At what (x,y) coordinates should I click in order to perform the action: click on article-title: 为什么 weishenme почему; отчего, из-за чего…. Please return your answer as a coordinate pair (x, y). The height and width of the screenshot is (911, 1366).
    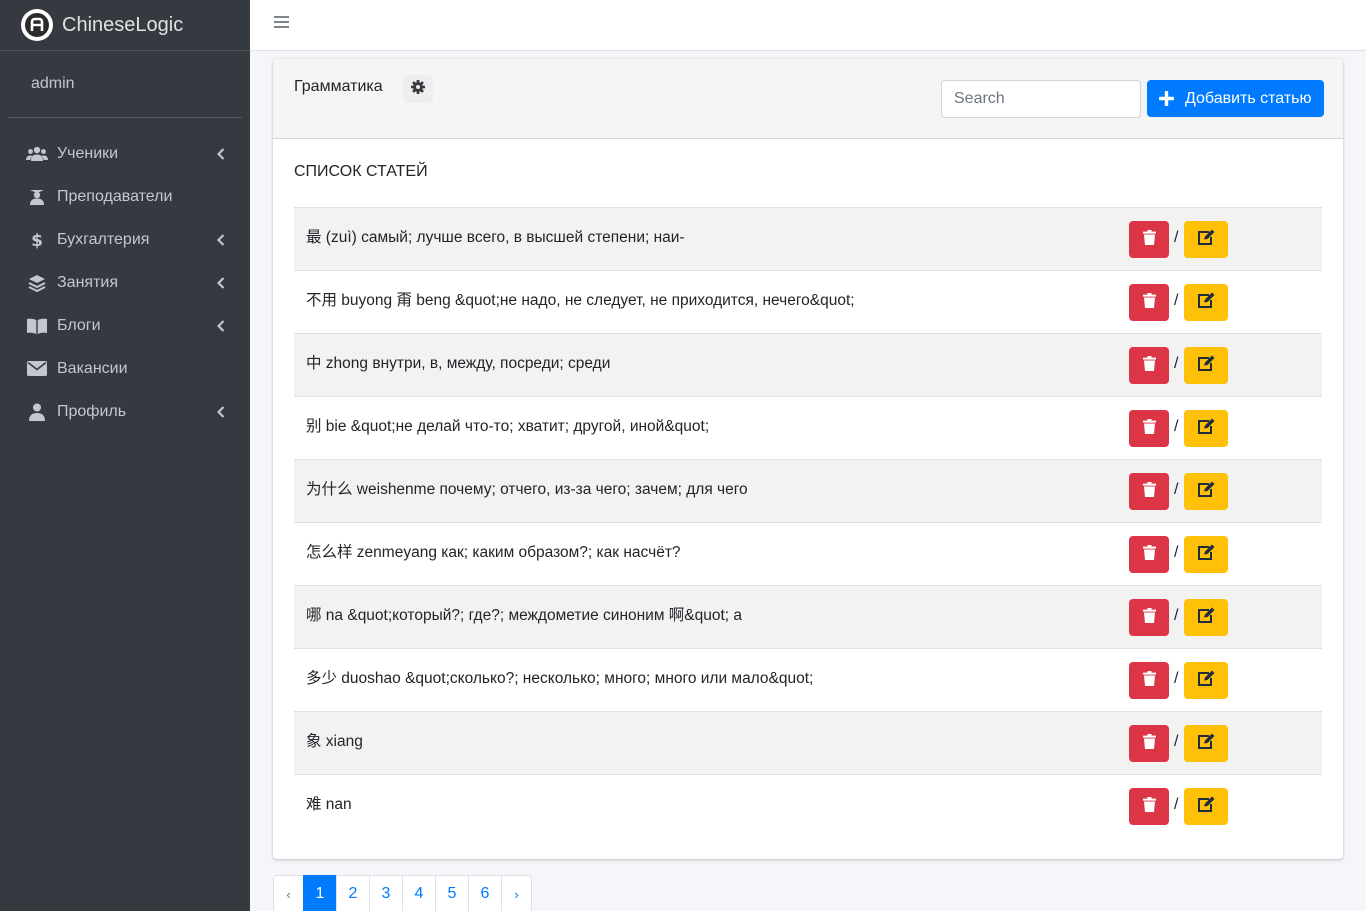
    Looking at the image, I should click on (527, 489).